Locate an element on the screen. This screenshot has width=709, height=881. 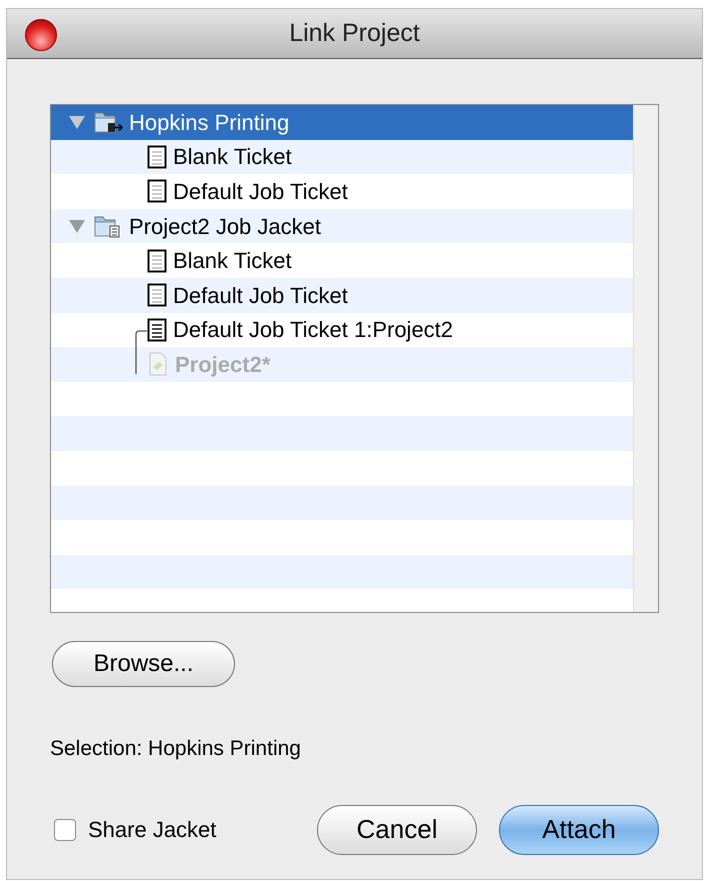
tree-item-label: Hopkins Printing is located at coordinates (209, 122).